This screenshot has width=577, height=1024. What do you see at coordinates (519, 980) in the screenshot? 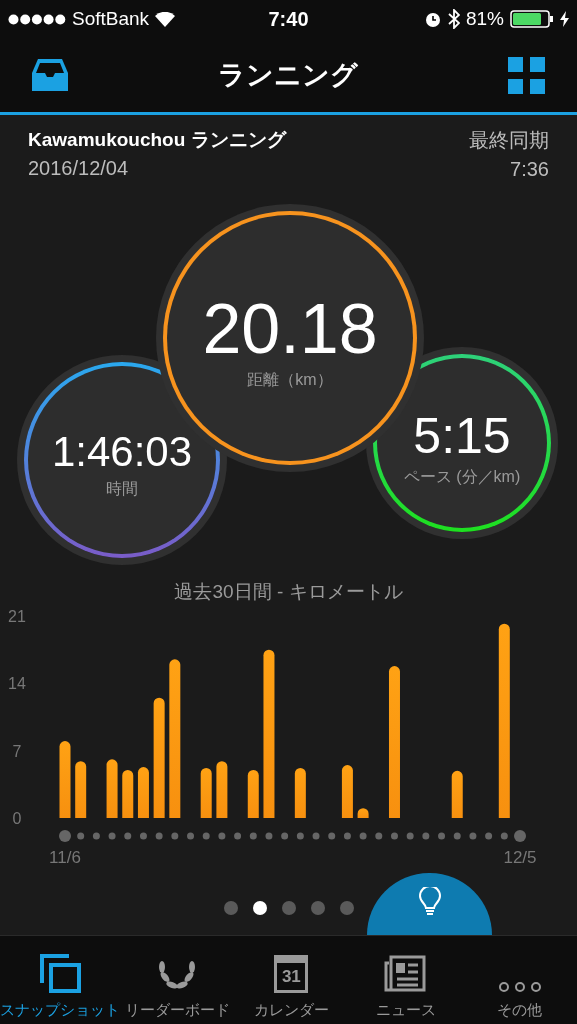
I see `tab: その他` at bounding box center [519, 980].